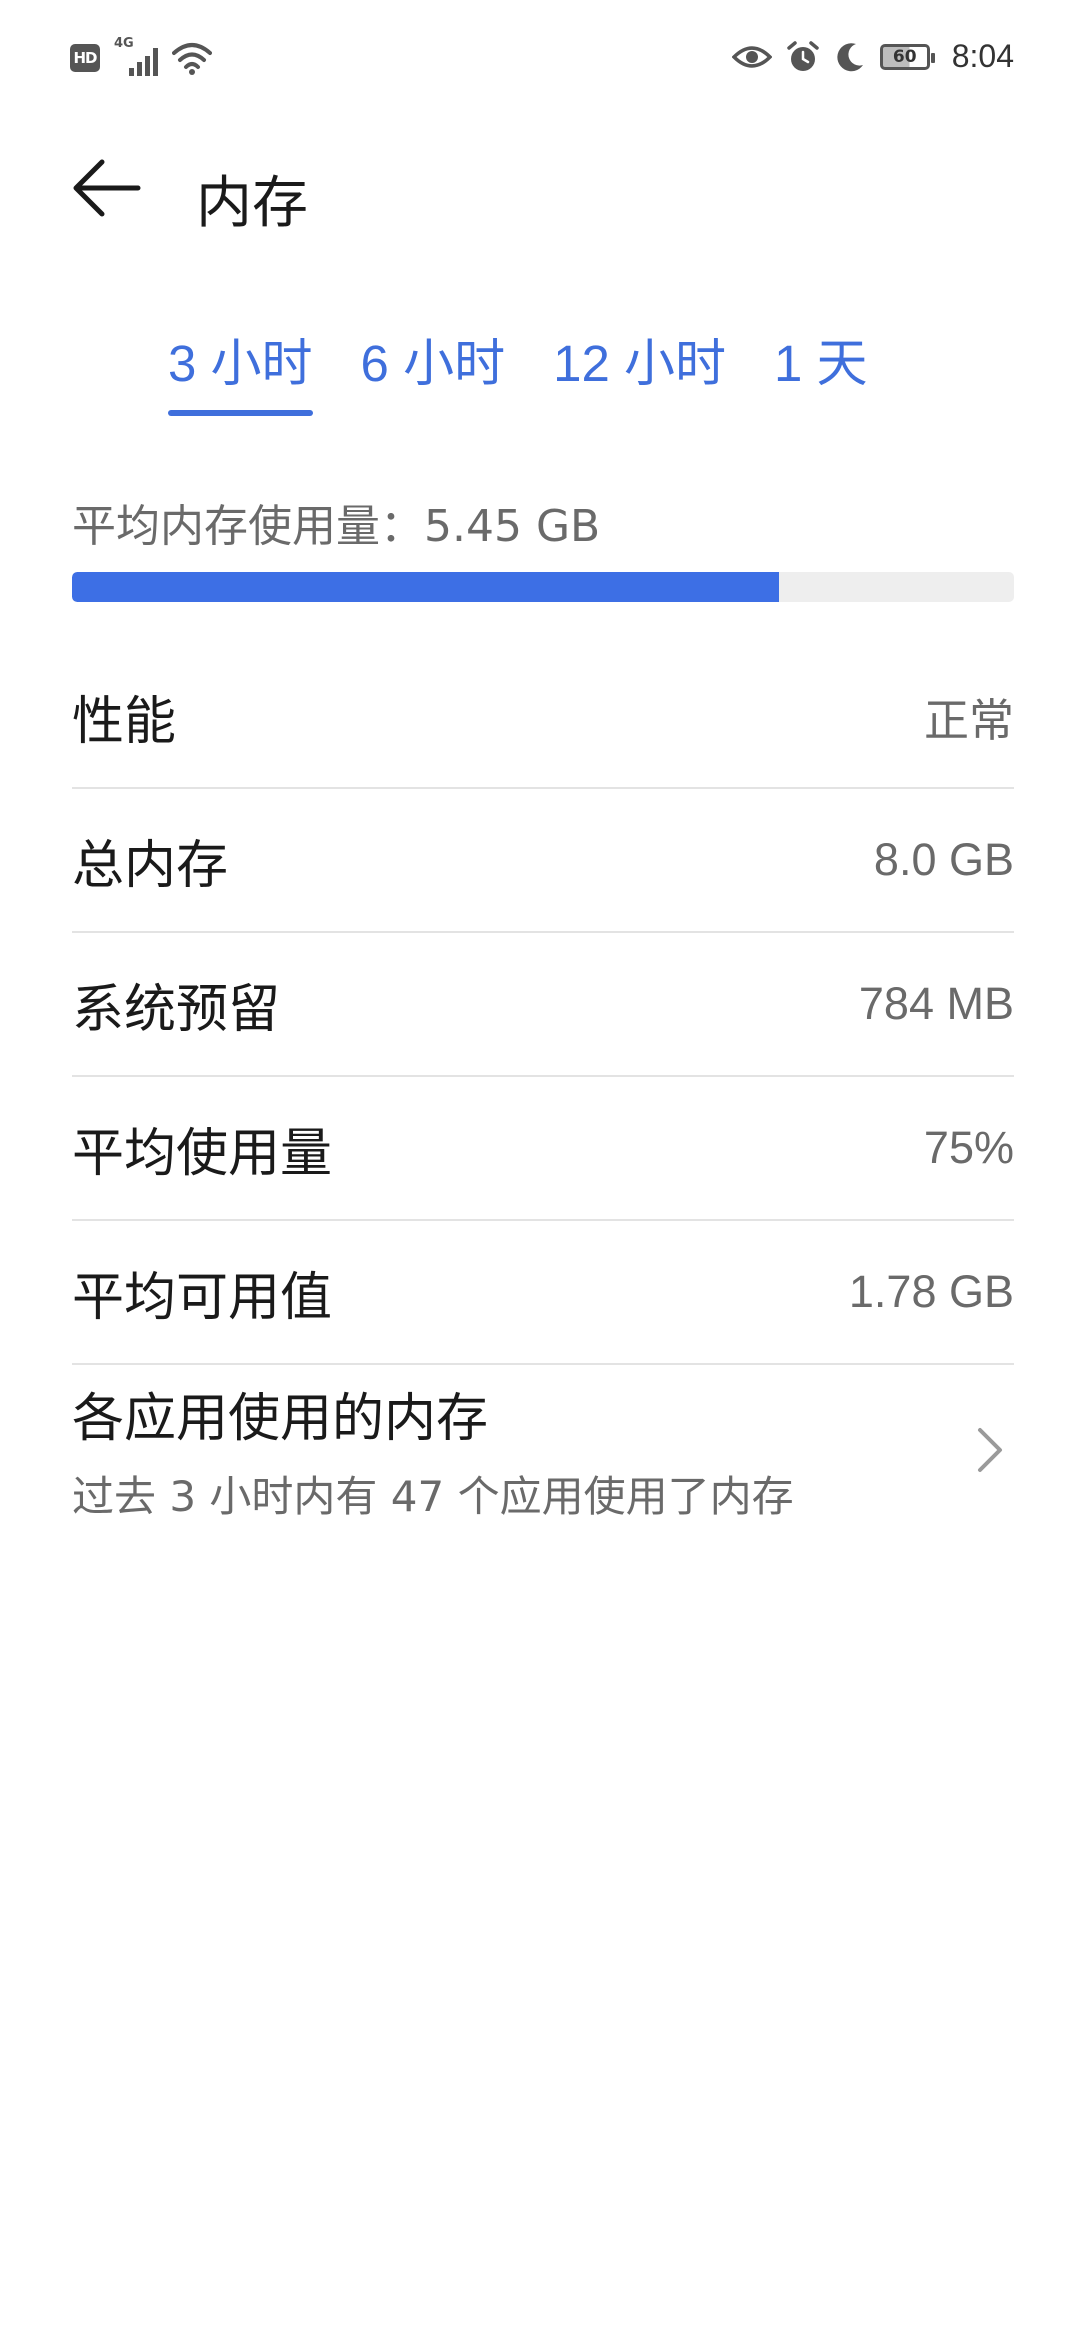  Describe the element at coordinates (751, 56) in the screenshot. I see `eye-comfort-icon` at that location.